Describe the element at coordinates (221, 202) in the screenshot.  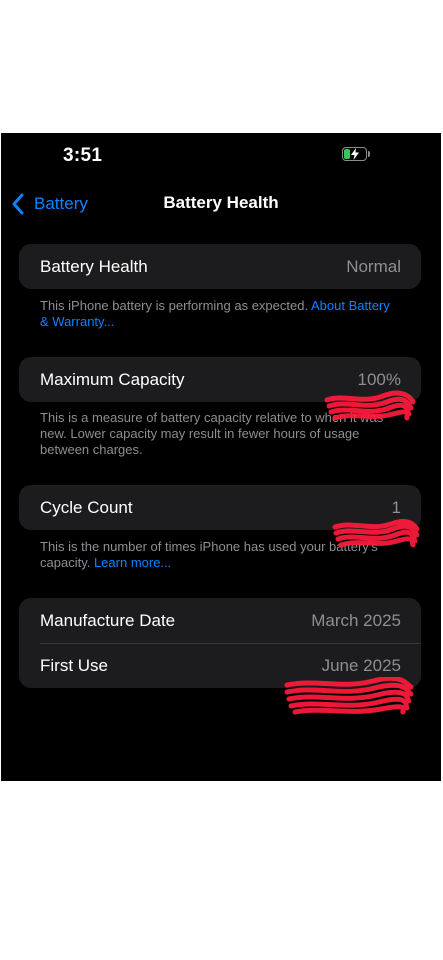
I see `page-title: Battery Health` at that location.